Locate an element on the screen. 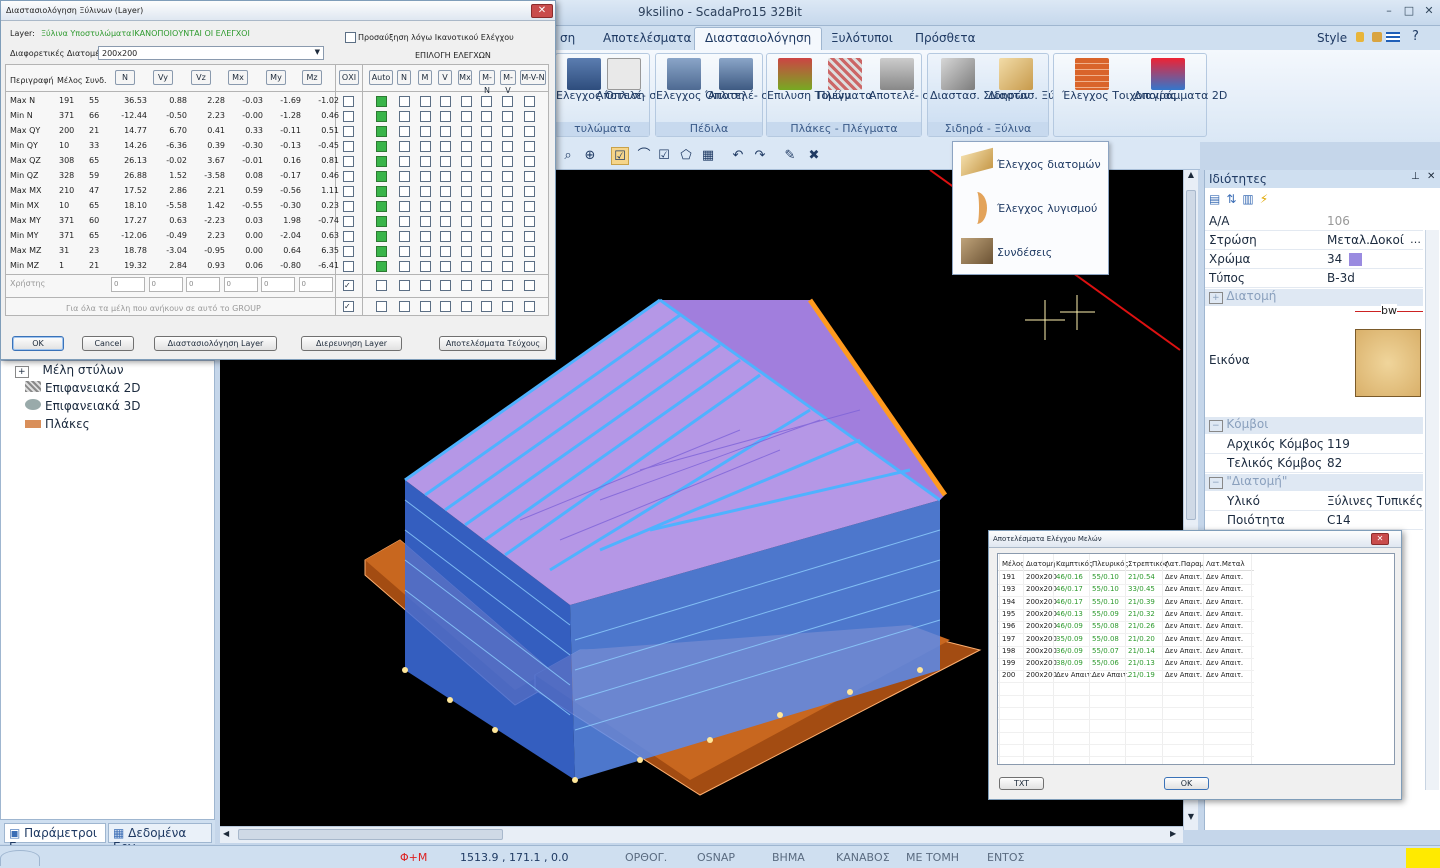 This screenshot has width=1440, height=868. section-header-nodes: − Κόμβοι is located at coordinates (1314, 425).